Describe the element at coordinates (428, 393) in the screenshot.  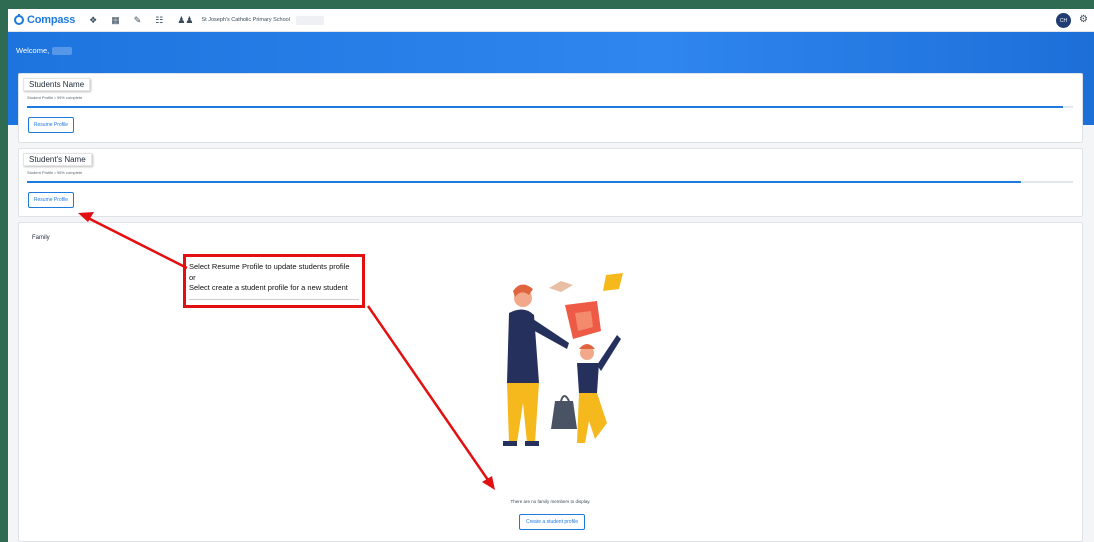
I see `arrow-to-create` at that location.